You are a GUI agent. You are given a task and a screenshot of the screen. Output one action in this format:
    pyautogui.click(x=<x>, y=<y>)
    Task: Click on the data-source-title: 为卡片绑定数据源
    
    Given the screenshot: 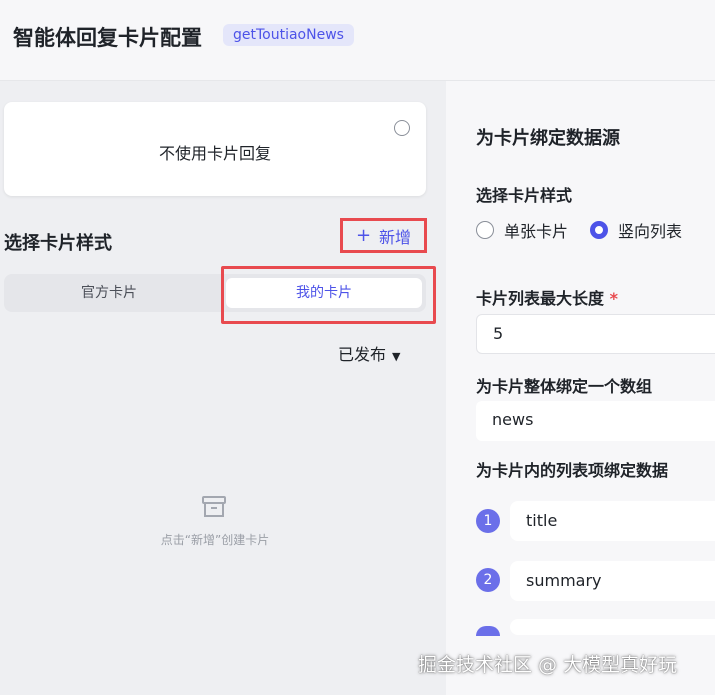 What is the action you would take?
    pyautogui.click(x=548, y=138)
    